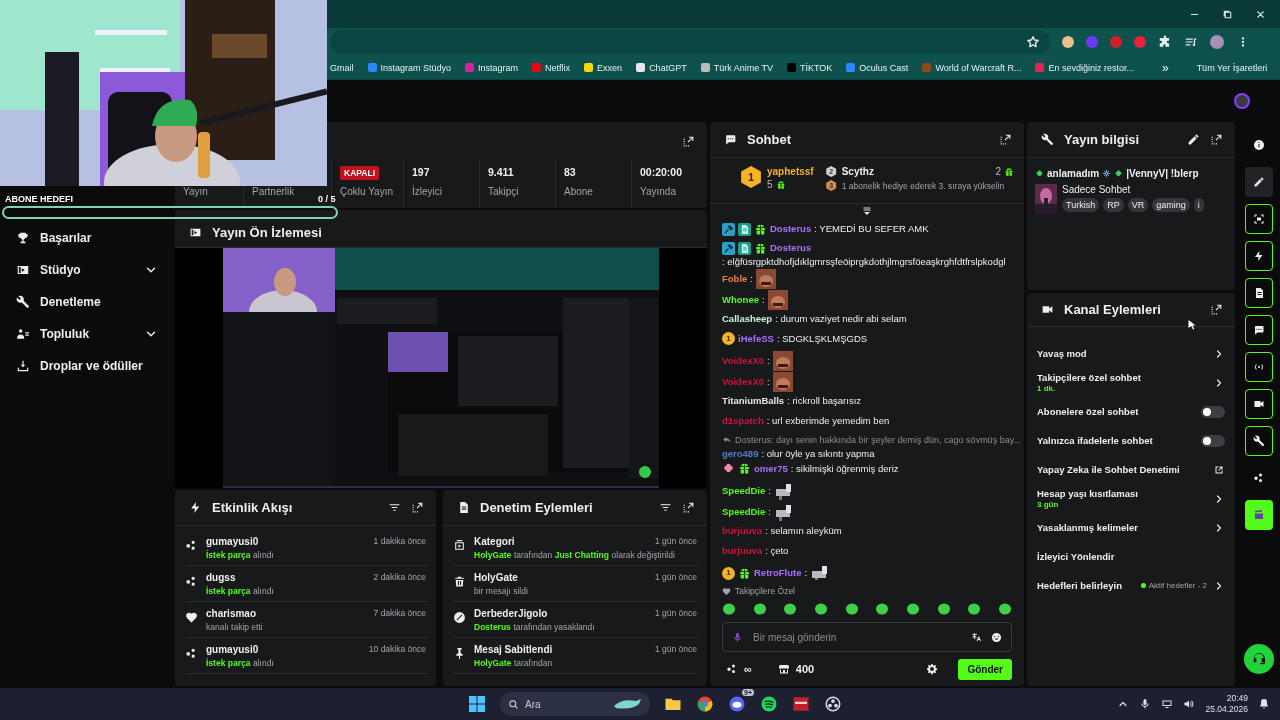 This screenshot has width=1280, height=720. What do you see at coordinates (86, 302) in the screenshot?
I see `sidebar-item: Denetleme` at bounding box center [86, 302].